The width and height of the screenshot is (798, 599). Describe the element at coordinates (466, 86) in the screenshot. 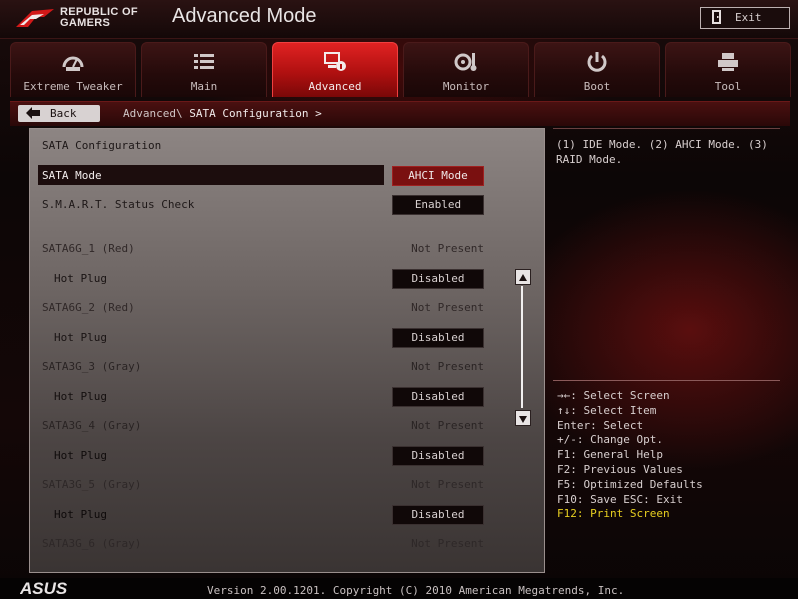

I see `tab-label: Monitor` at that location.